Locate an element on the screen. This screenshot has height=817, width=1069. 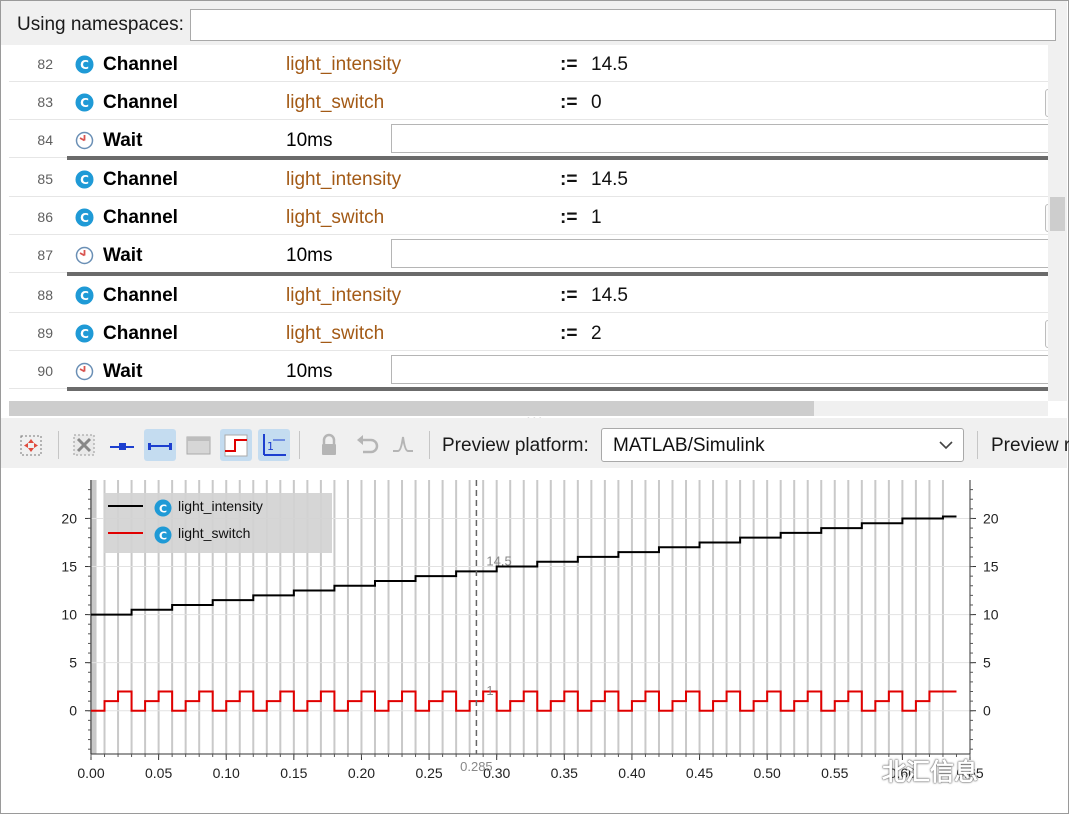
x-tick-label: 0.15 is located at coordinates (293, 773).